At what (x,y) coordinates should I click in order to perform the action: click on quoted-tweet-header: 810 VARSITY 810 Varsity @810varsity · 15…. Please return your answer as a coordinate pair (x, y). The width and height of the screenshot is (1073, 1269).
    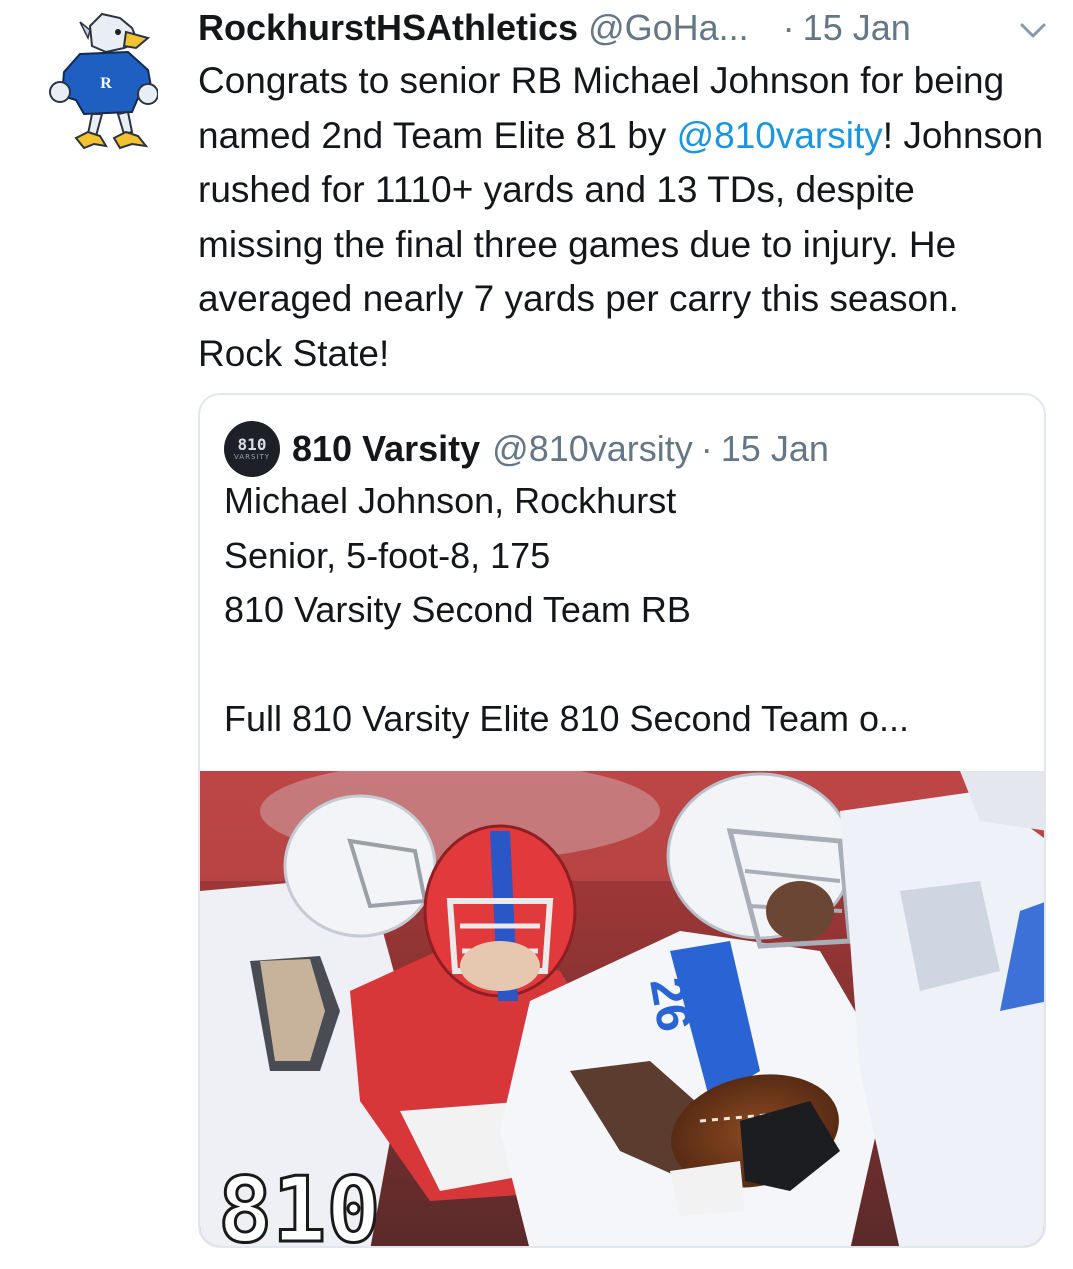
    Looking at the image, I should click on (526, 449).